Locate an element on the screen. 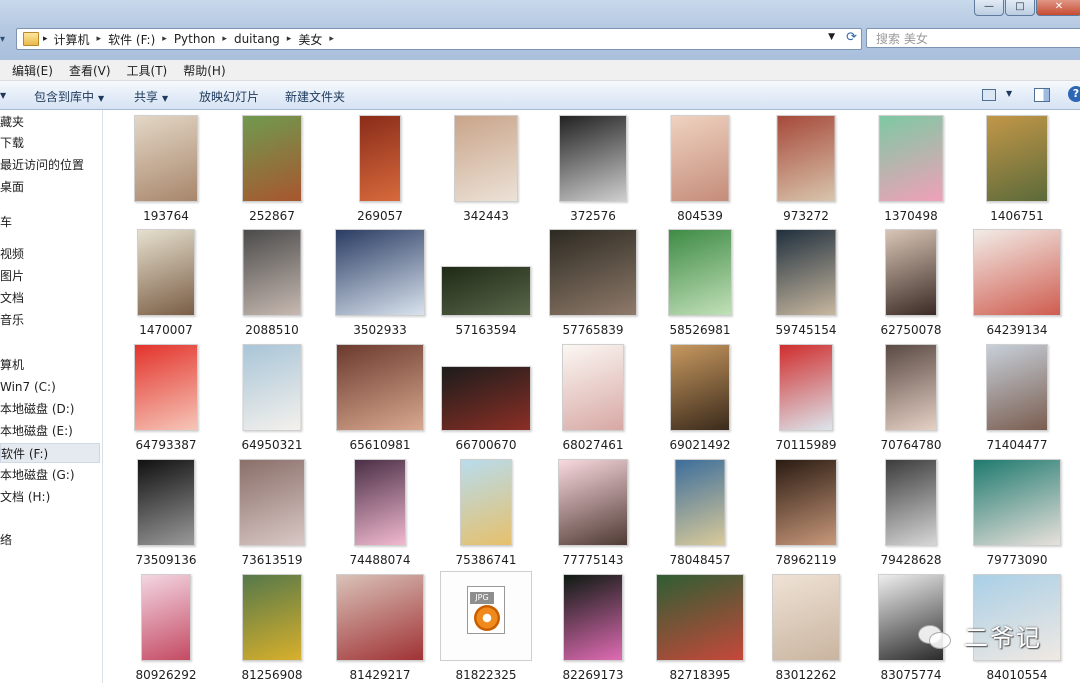 The image size is (1080, 683). file-item: 68027461 is located at coordinates (593, 396).